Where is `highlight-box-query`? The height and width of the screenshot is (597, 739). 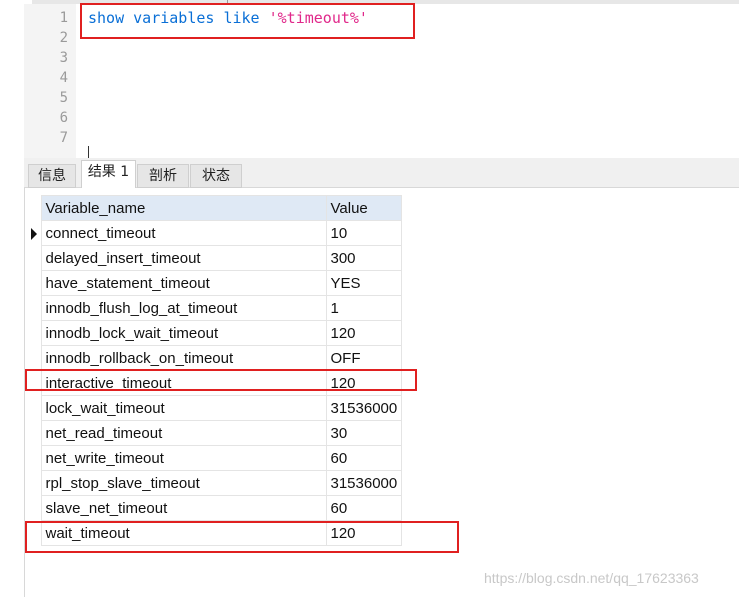 highlight-box-query is located at coordinates (247, 21).